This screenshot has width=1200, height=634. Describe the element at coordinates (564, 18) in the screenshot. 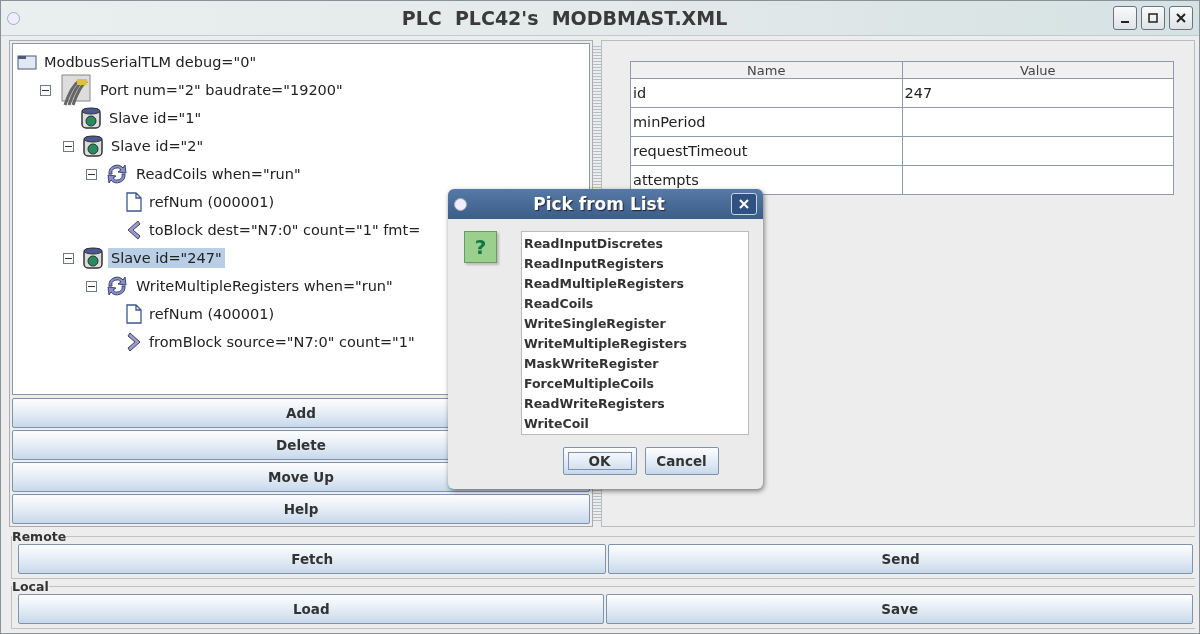

I see `window-title: PLC PLC42's MODBMAST.XML` at that location.